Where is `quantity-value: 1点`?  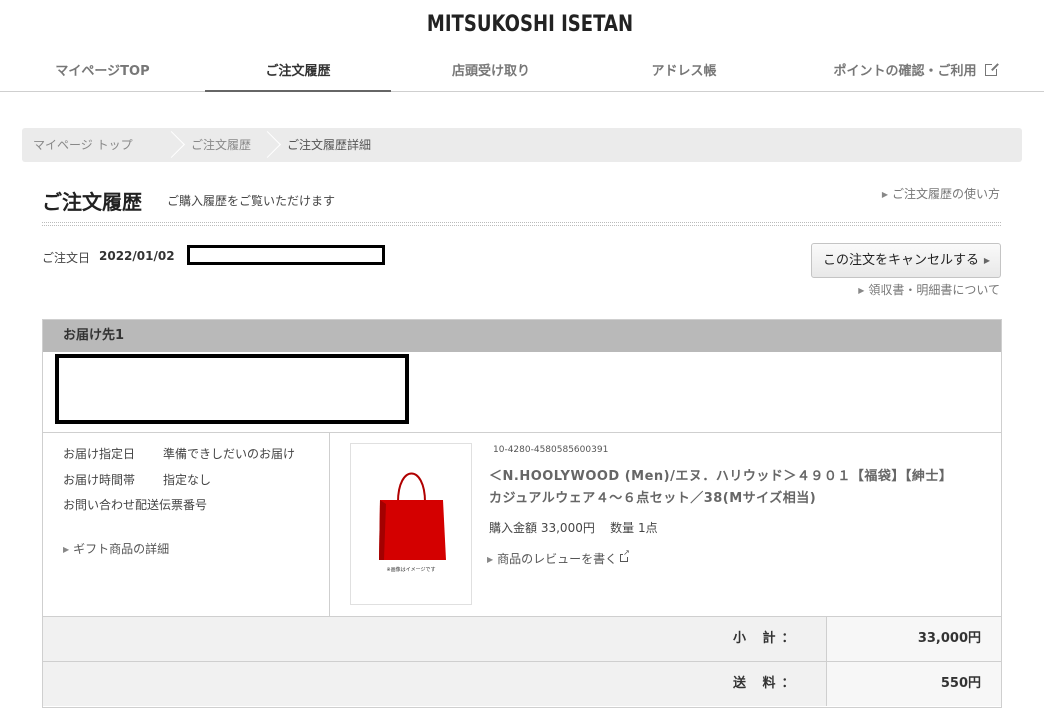 quantity-value: 1点 is located at coordinates (647, 528).